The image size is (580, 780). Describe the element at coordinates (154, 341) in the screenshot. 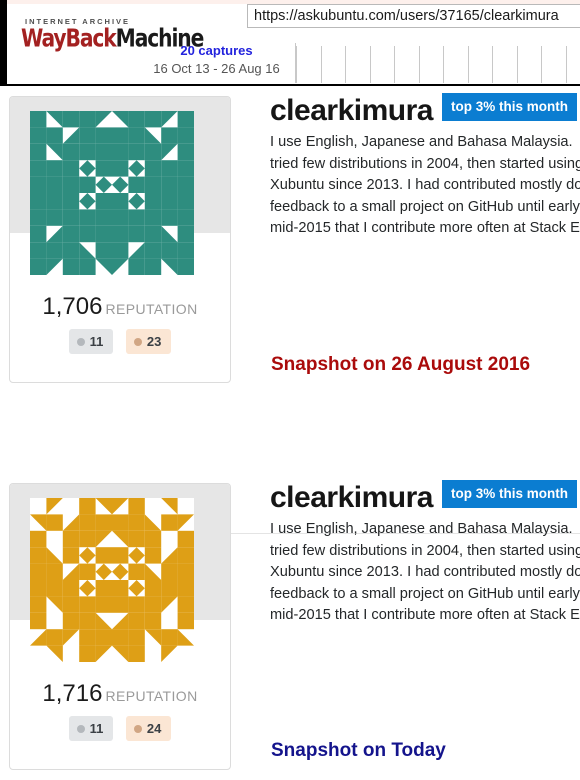

I see `bronze-badge-count: 23` at that location.